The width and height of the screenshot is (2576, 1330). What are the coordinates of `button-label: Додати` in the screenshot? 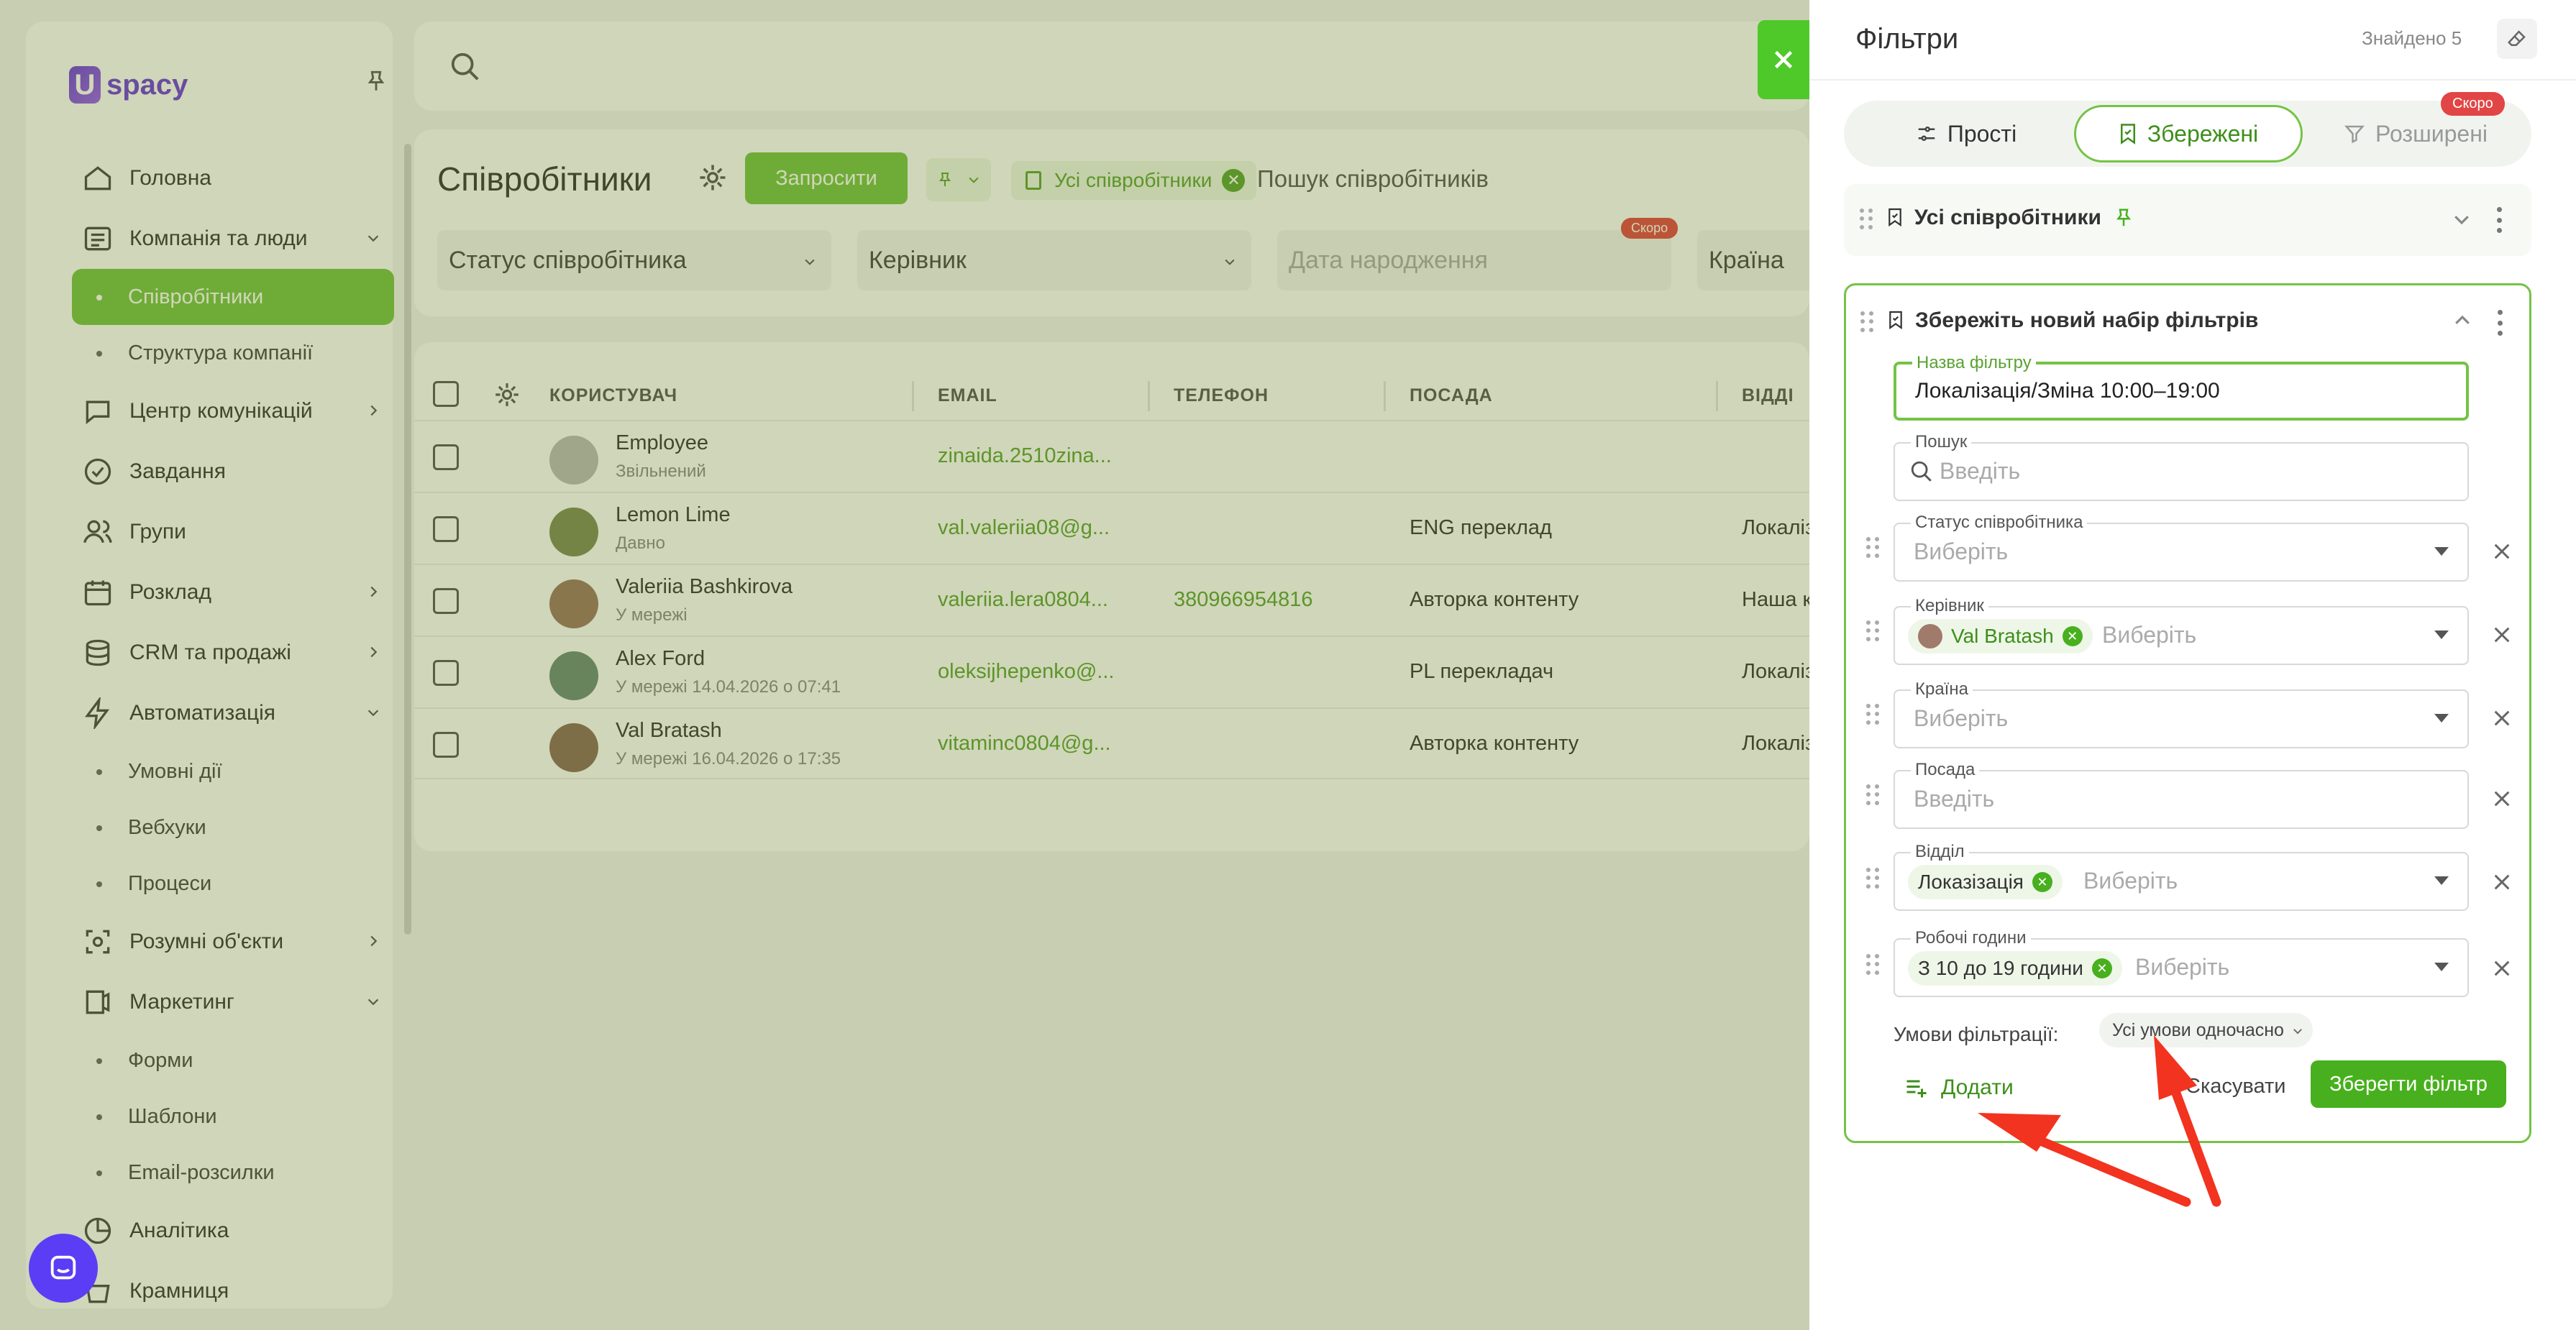 It's located at (1977, 1087).